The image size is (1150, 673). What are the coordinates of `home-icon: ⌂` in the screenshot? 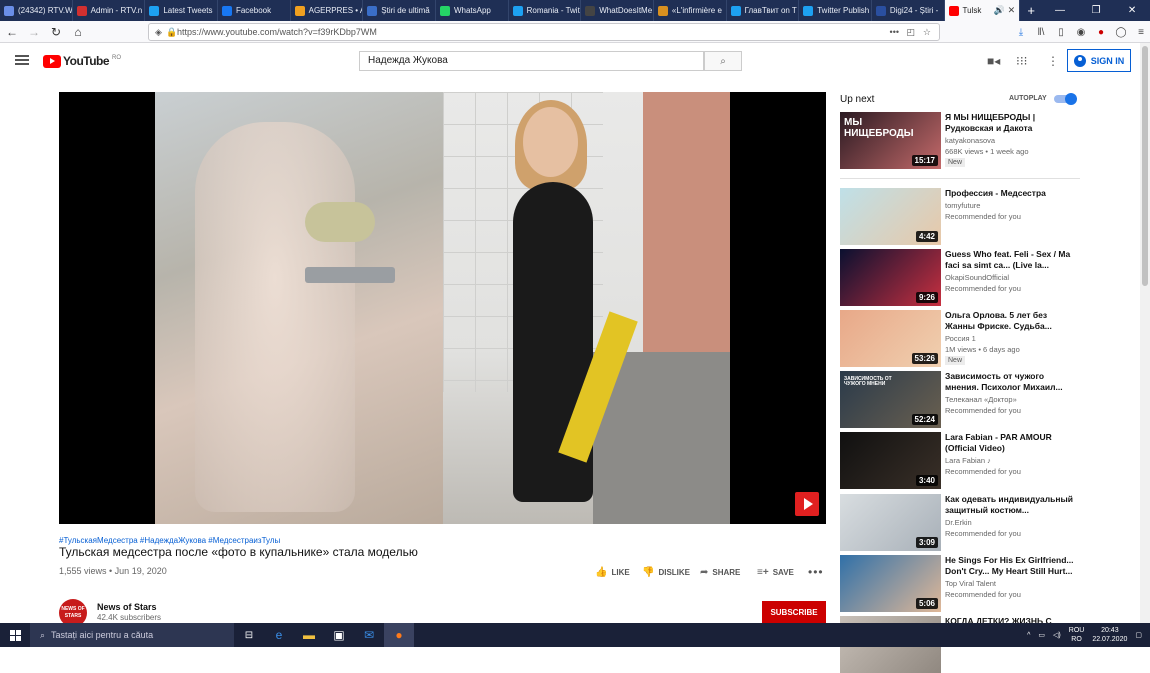 It's located at (78, 32).